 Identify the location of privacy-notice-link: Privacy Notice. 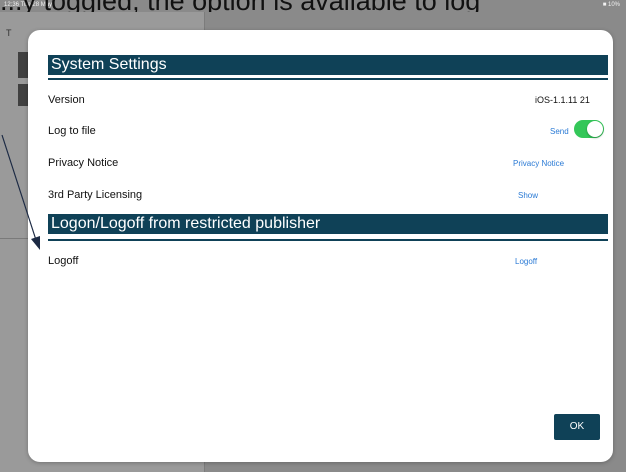
(538, 163).